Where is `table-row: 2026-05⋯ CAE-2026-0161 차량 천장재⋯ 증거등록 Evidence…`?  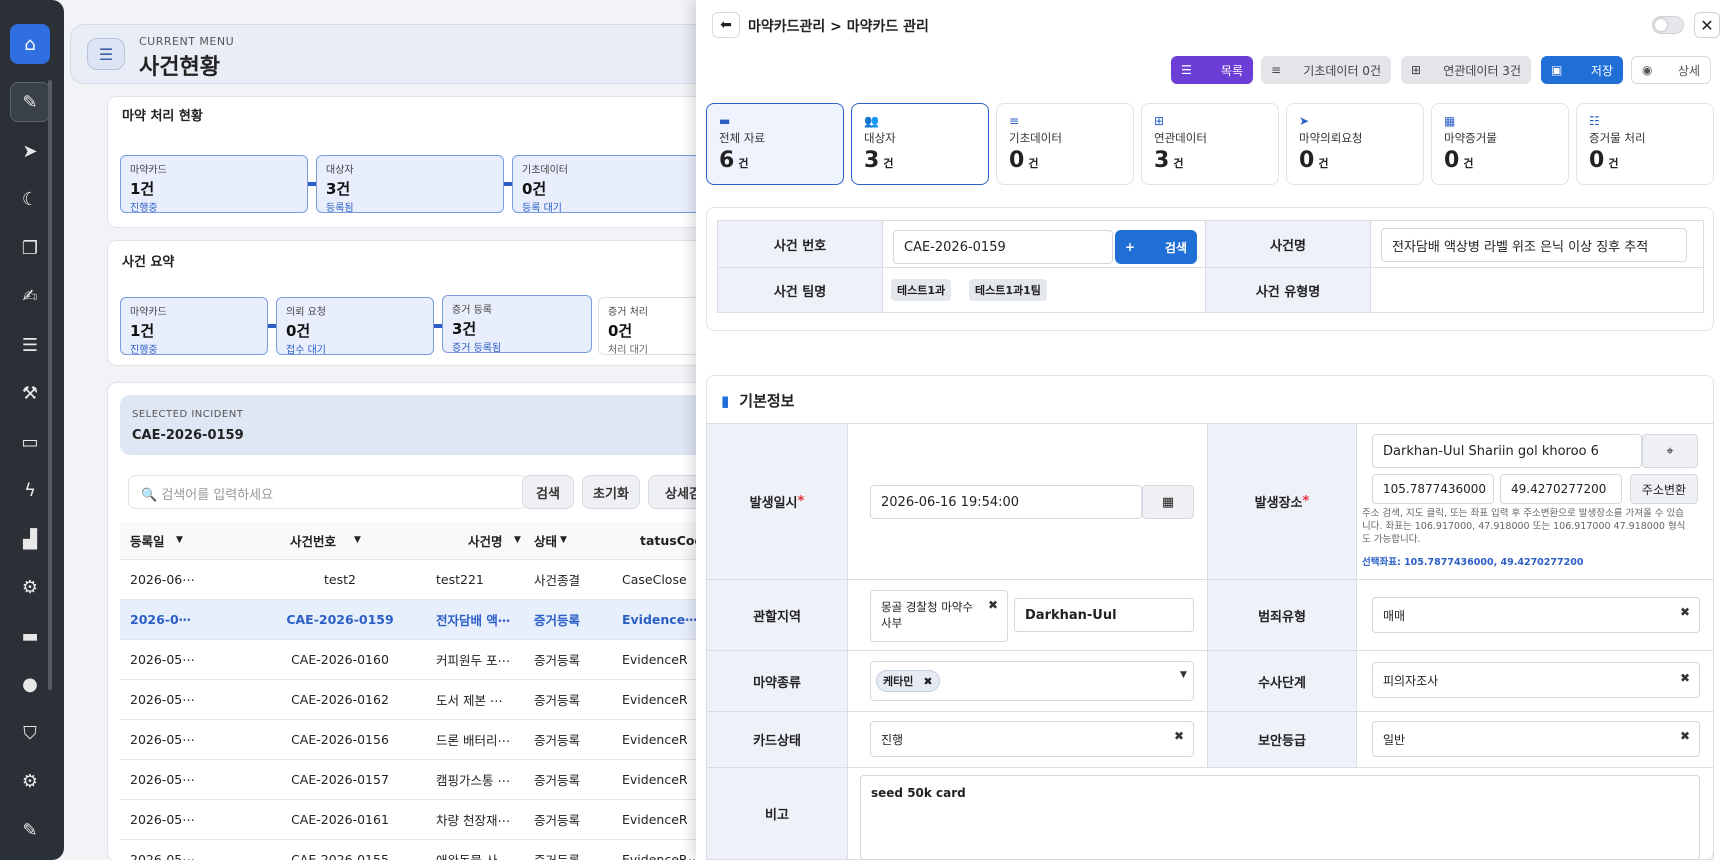 table-row: 2026-05⋯ CAE-2026-0161 차량 천장재⋯ 증거등록 Evidence… is located at coordinates (412, 820).